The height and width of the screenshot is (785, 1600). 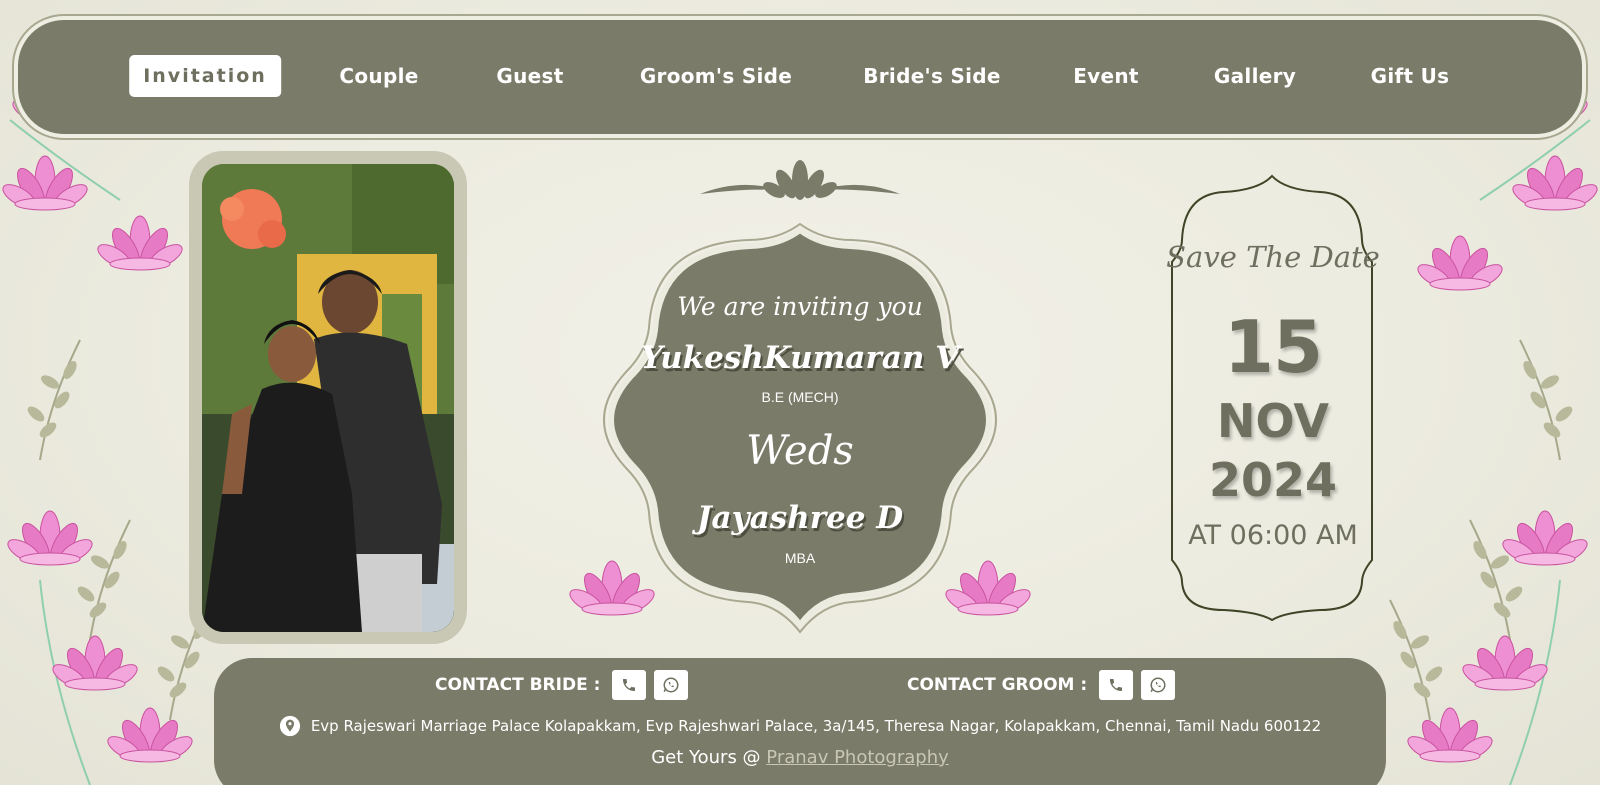 What do you see at coordinates (289, 726) in the screenshot?
I see `location-pin-icon` at bounding box center [289, 726].